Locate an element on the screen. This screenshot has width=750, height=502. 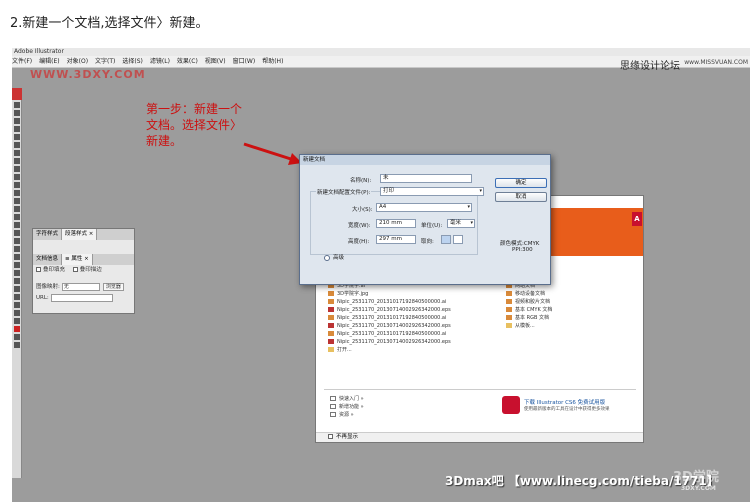
rectangle-tool-icon is located at coordinates (16, 161).